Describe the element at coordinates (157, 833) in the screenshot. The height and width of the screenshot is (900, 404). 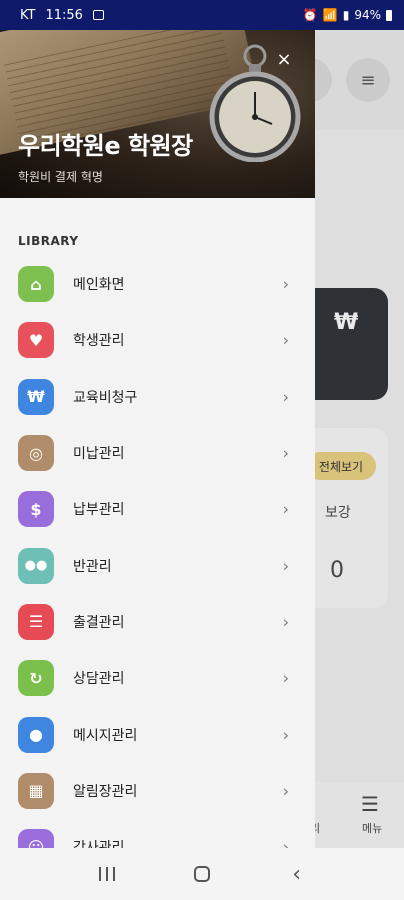
I see `menu-item-instructors: ☺ 강사관리 ›` at that location.